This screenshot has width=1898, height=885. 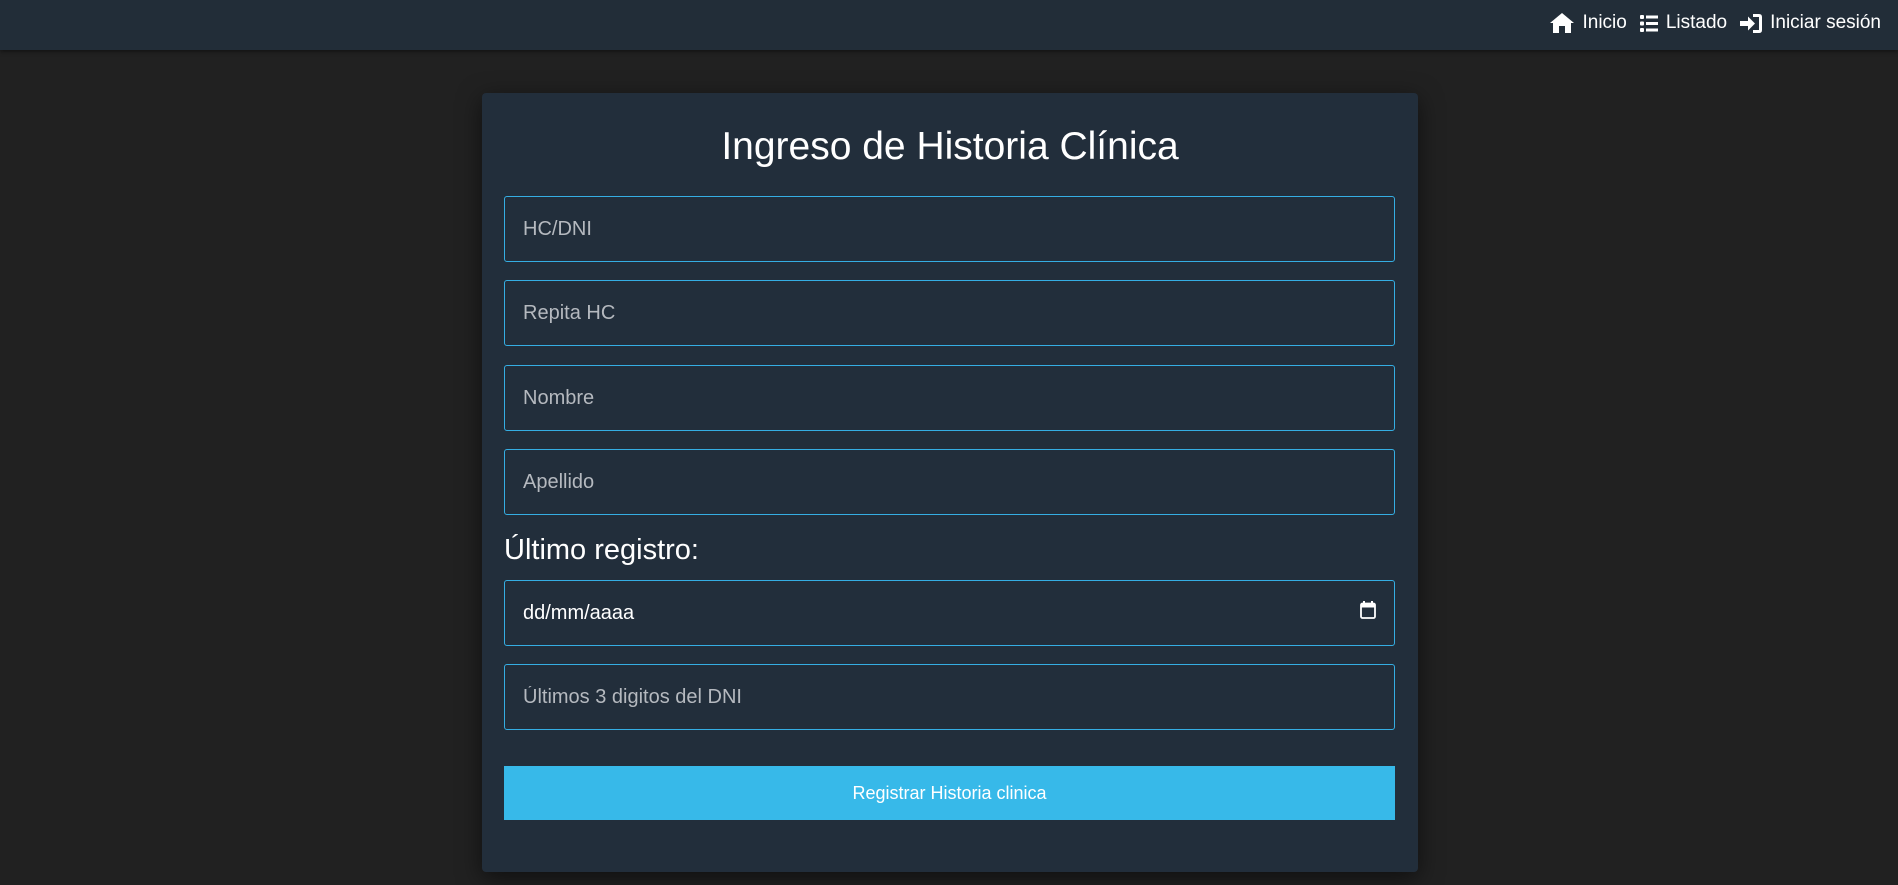 I want to click on nav-item-listado: Listado, so click(x=1683, y=23).